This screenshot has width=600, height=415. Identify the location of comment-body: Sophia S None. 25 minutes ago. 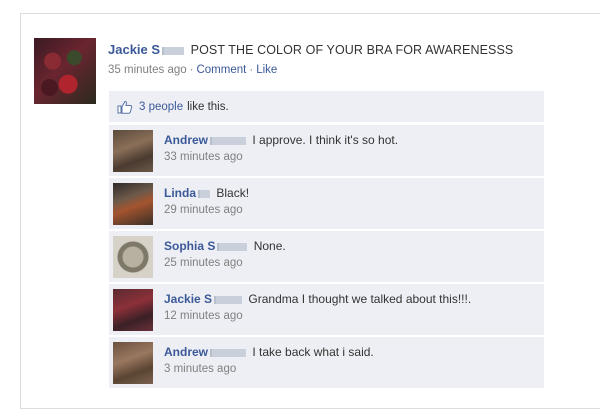
(225, 254).